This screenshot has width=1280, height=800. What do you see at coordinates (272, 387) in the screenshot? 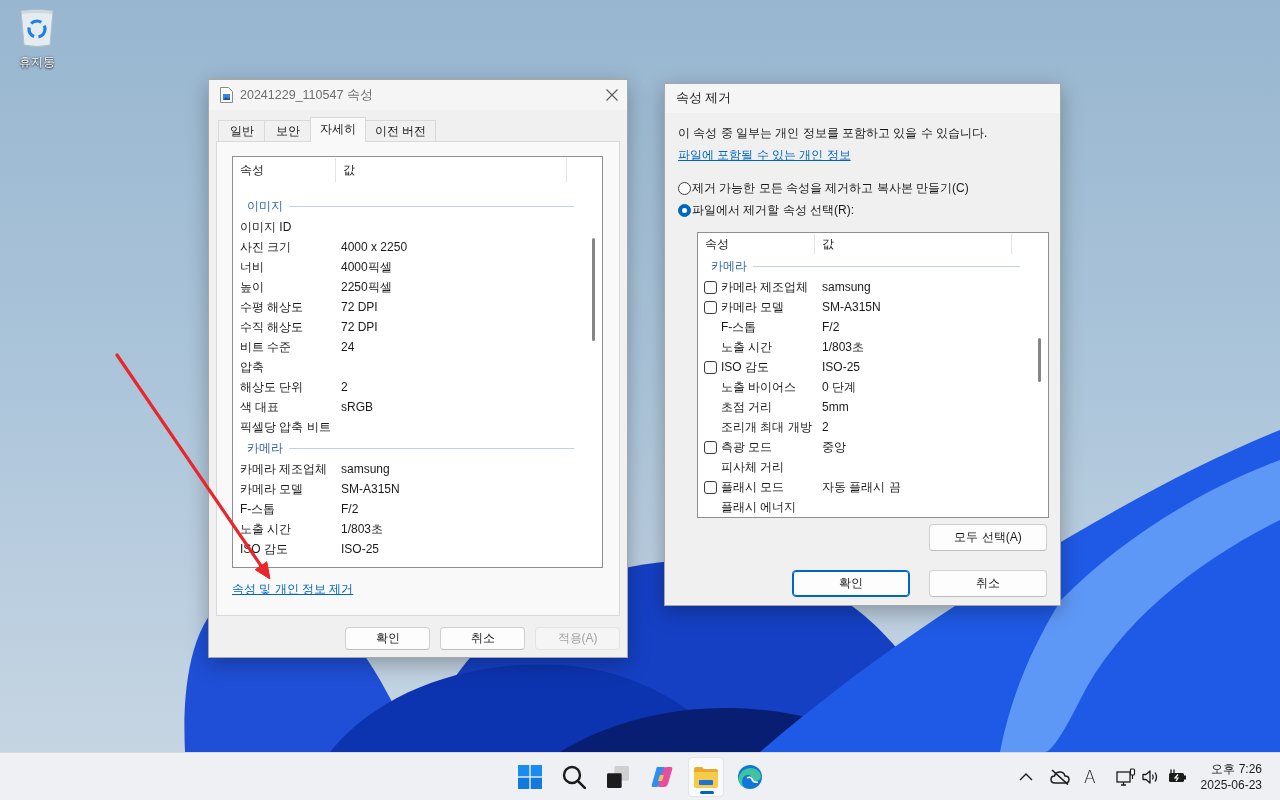
I see `property-name: 해상도 단위` at bounding box center [272, 387].